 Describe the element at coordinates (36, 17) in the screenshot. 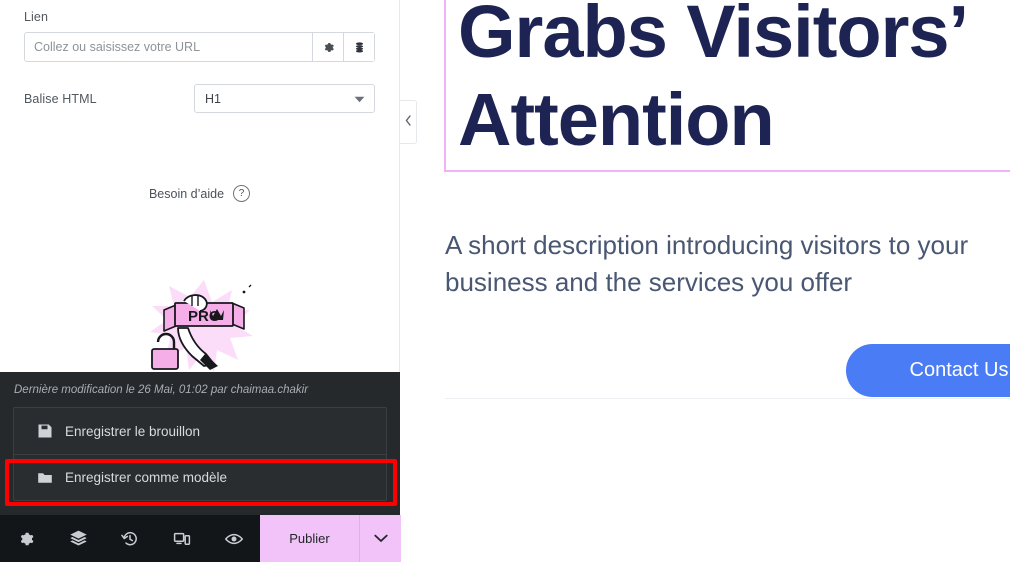

I see `link-label: Lien` at that location.